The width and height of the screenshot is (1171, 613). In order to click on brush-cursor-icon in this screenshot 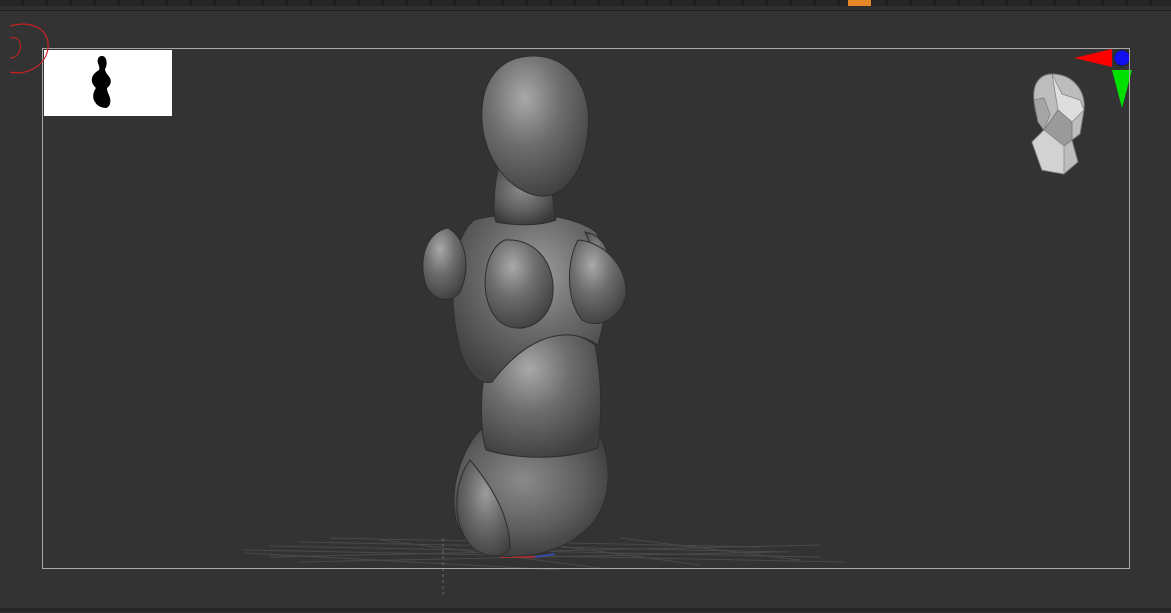, I will do `click(29, 48)`.